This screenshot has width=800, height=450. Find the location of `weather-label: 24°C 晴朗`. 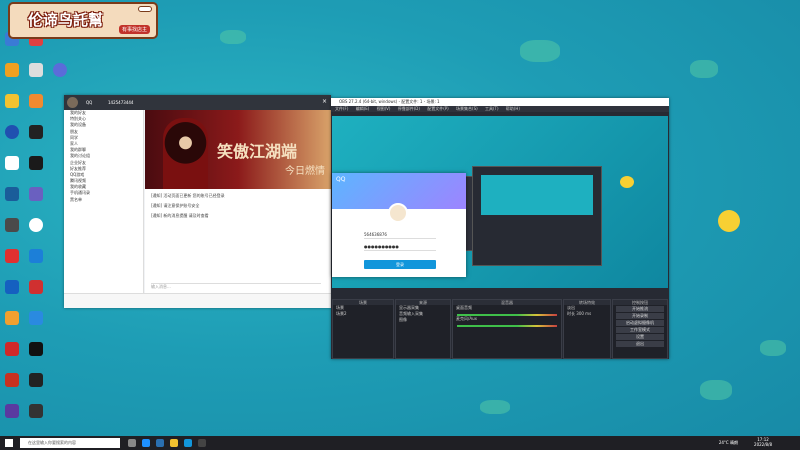

weather-label: 24°C 晴朗 is located at coordinates (728, 443).